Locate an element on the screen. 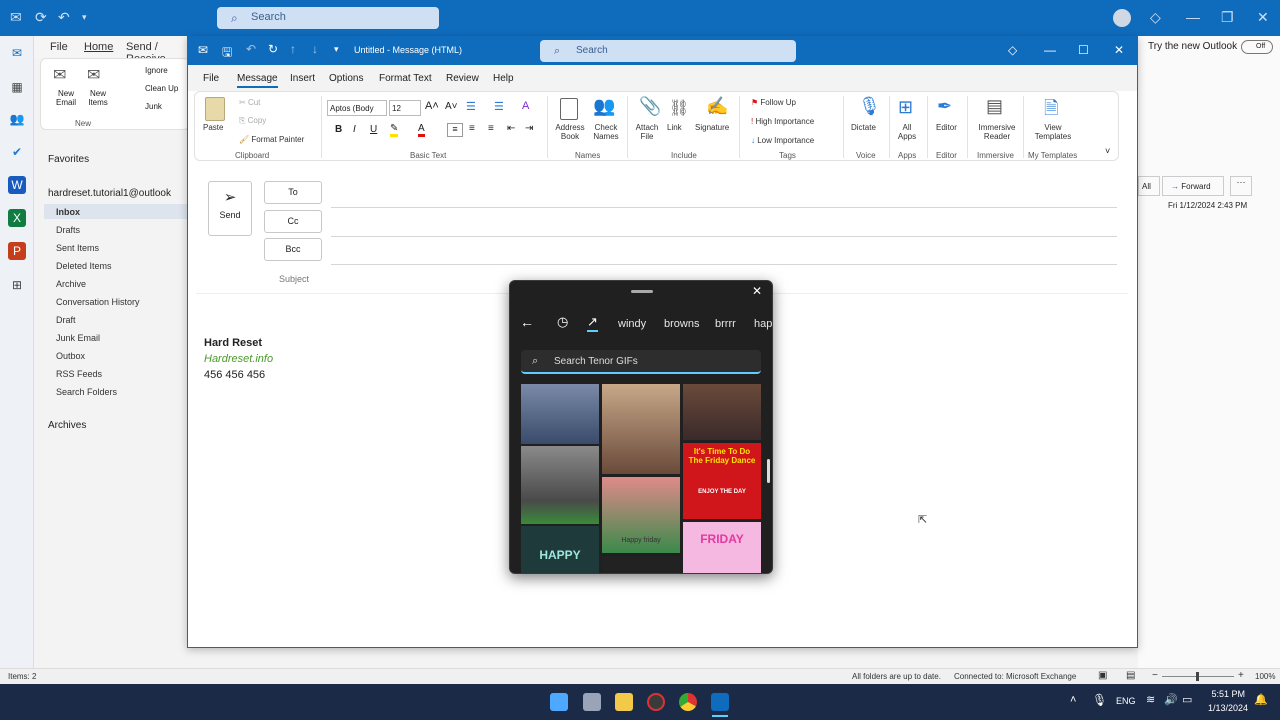 The image size is (1280, 720). apps-icon: ⊞ is located at coordinates (17, 285).